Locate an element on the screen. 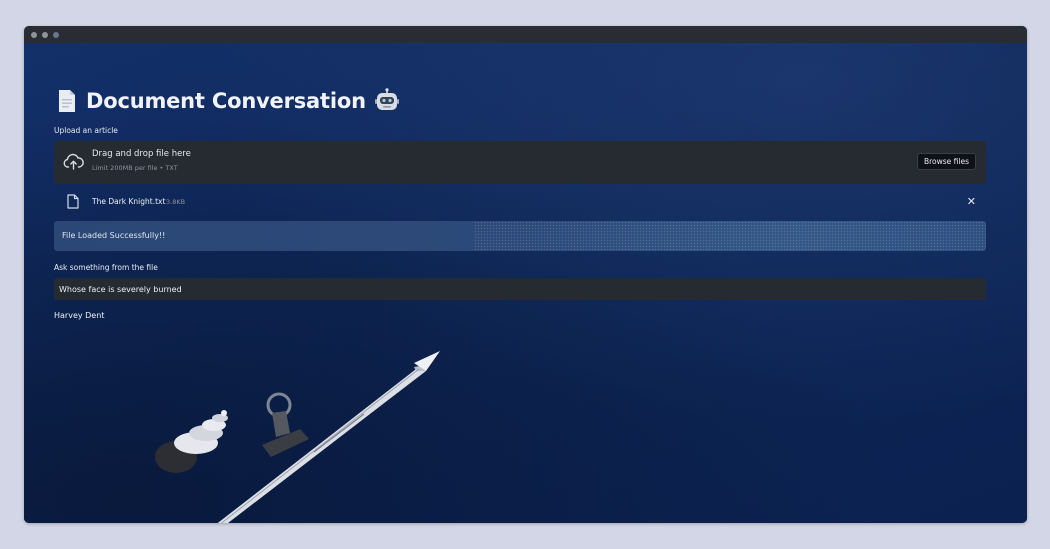 The image size is (1050, 549). swirl-sculpture-illustration is located at coordinates (191, 441).